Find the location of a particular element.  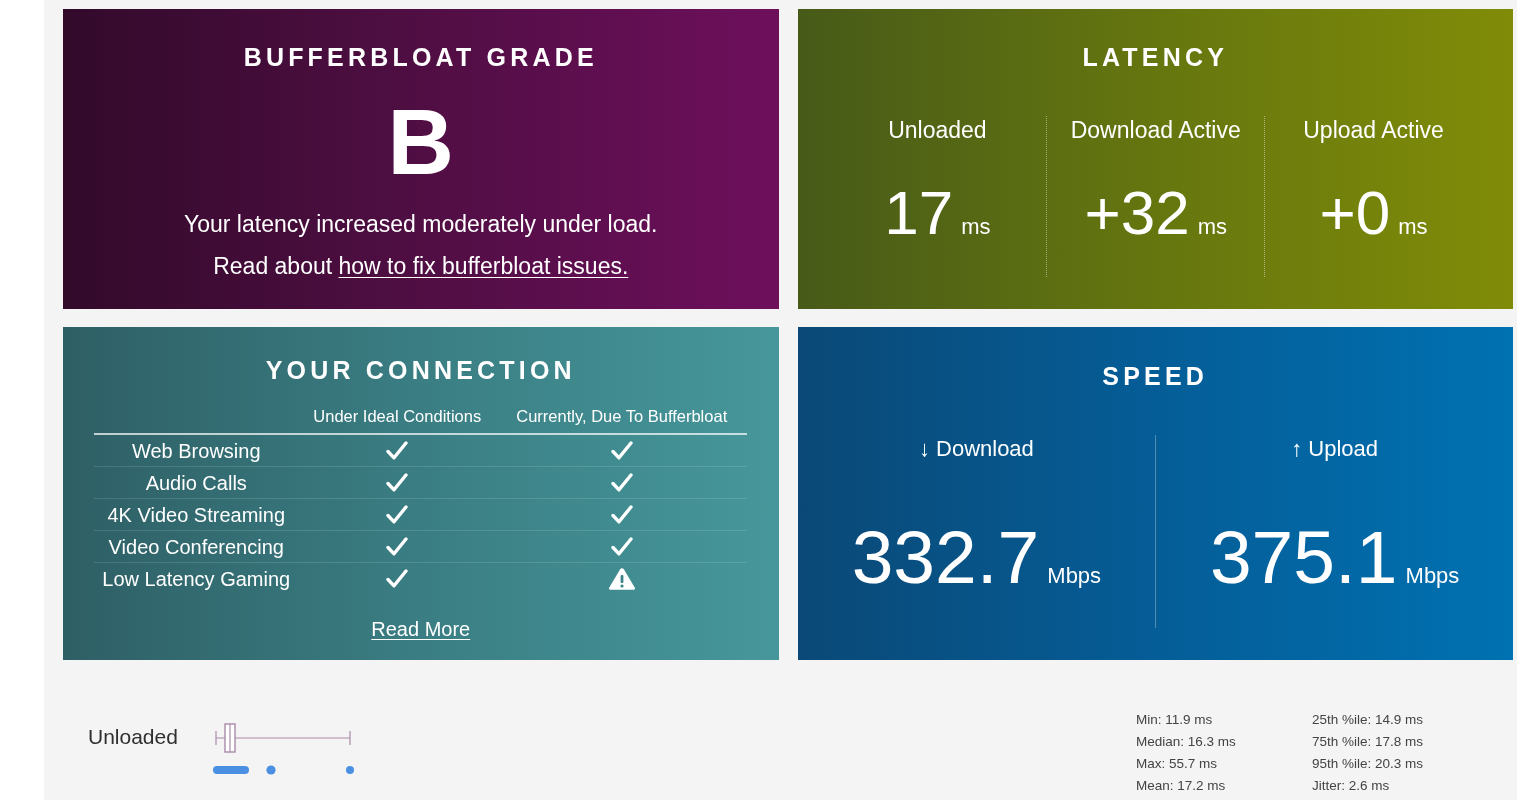

latency-label: Unloaded is located at coordinates (937, 130).